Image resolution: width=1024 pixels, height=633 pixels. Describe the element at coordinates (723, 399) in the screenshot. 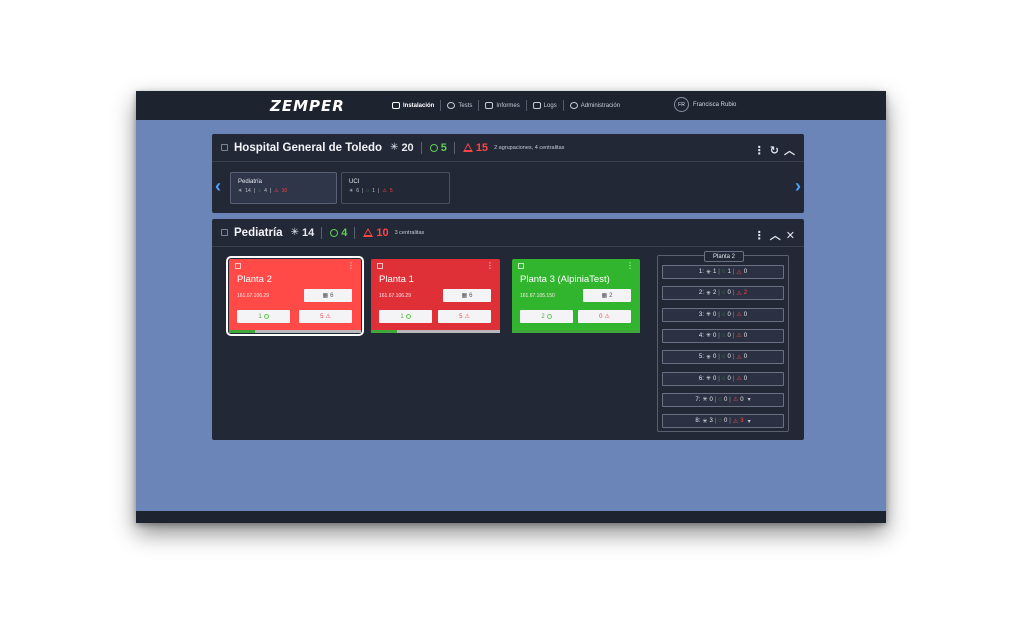

I see `floor-row: 7: ✳ 0 | ◌ 0 | ⚠ 0 ▾` at that location.